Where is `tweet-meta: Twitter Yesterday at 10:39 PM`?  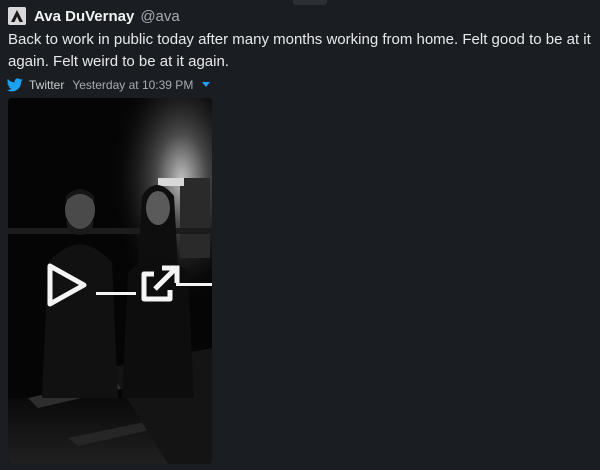
tweet-meta: Twitter Yesterday at 10:39 PM is located at coordinates (109, 85).